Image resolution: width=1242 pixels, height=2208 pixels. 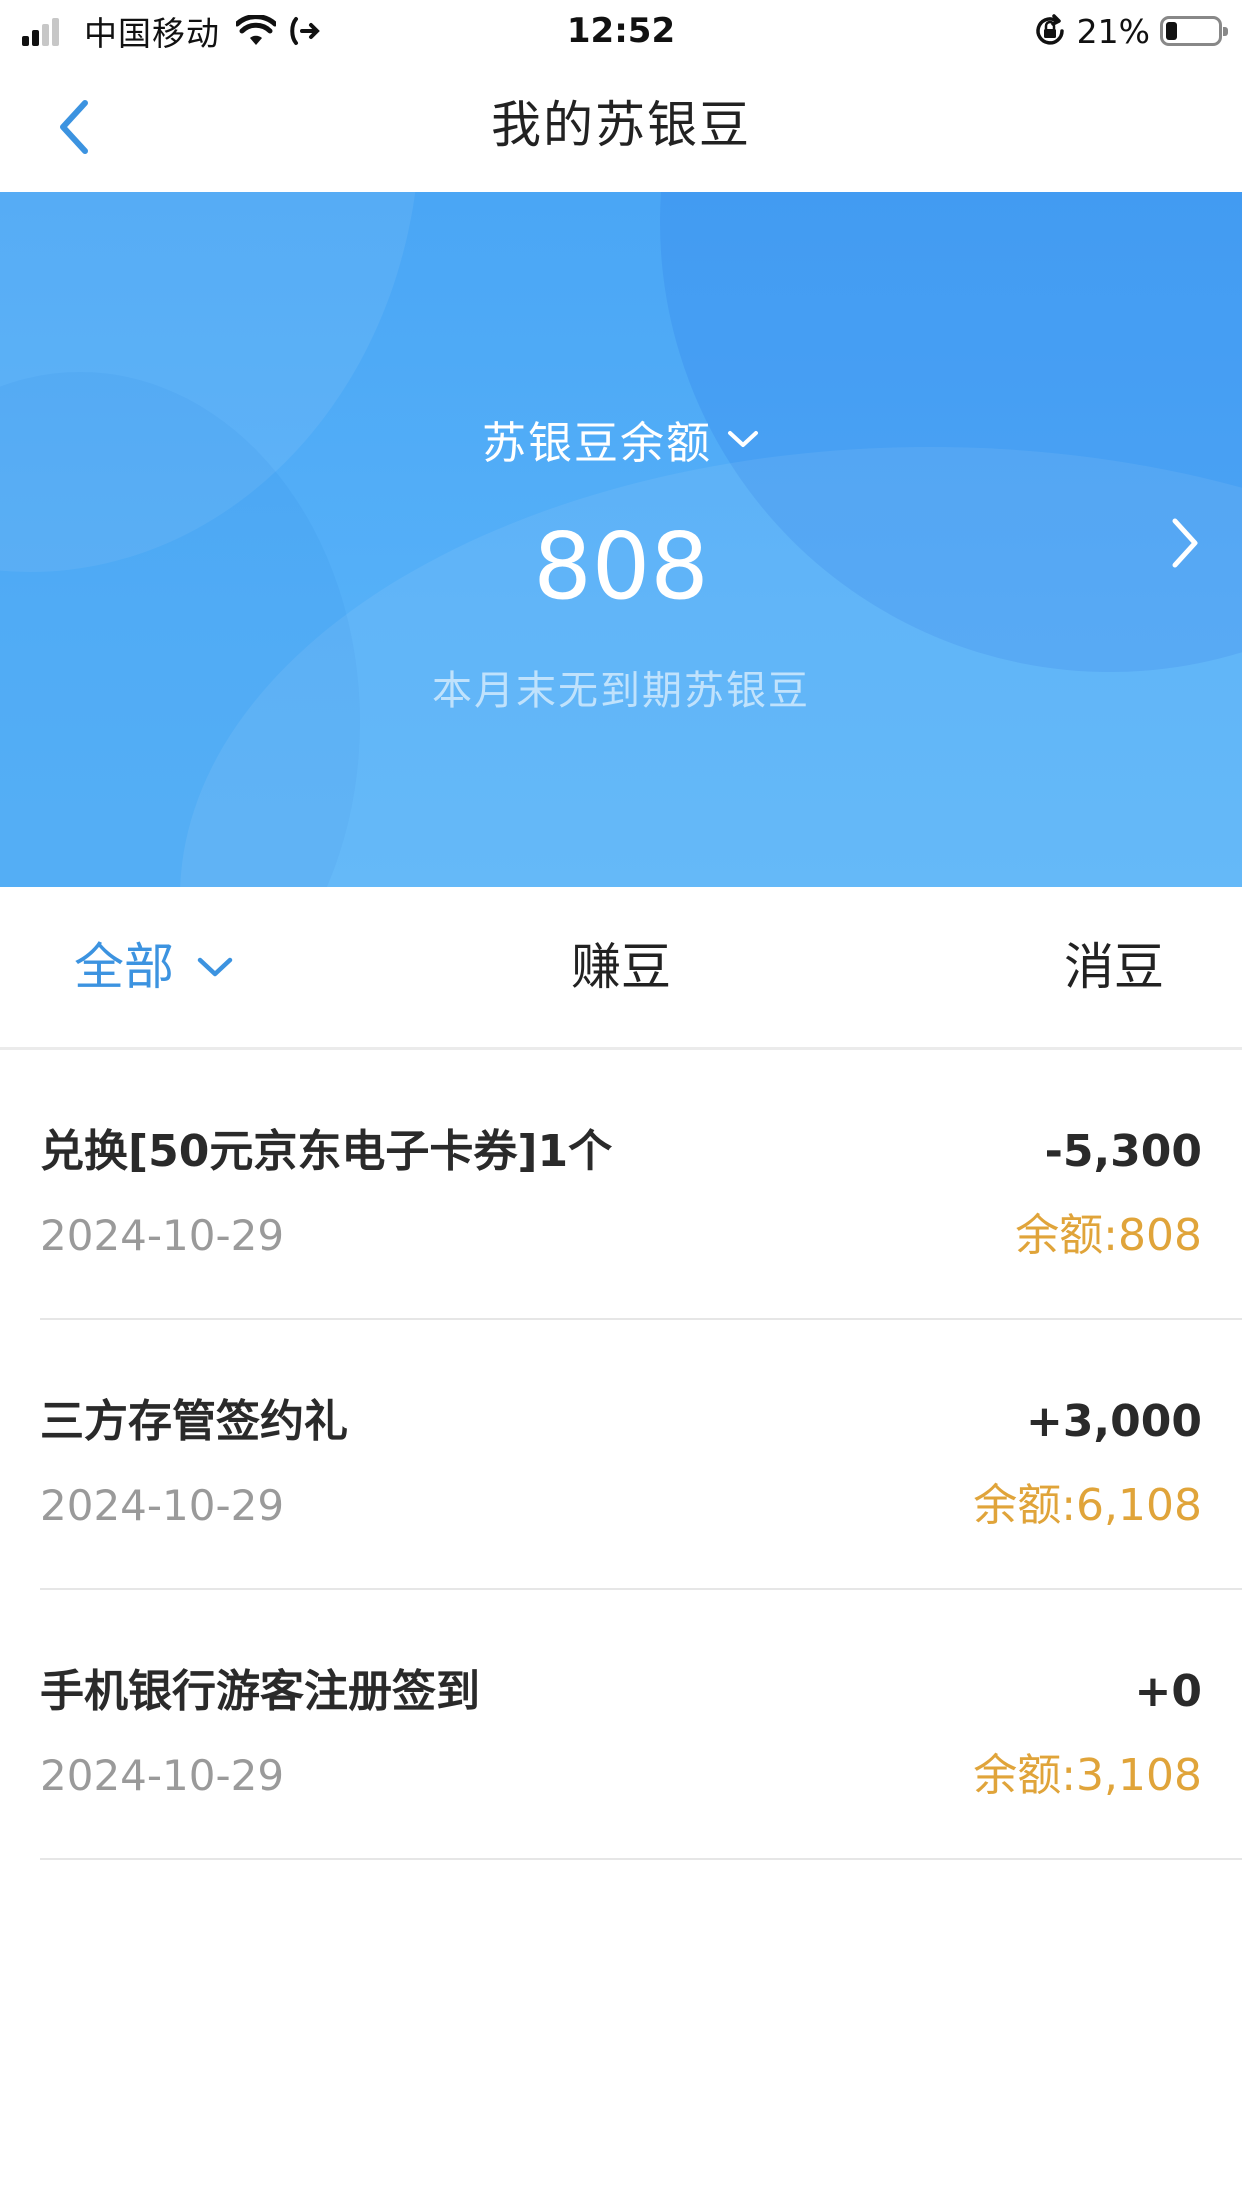 I want to click on balance-detail-button, so click(x=1185, y=543).